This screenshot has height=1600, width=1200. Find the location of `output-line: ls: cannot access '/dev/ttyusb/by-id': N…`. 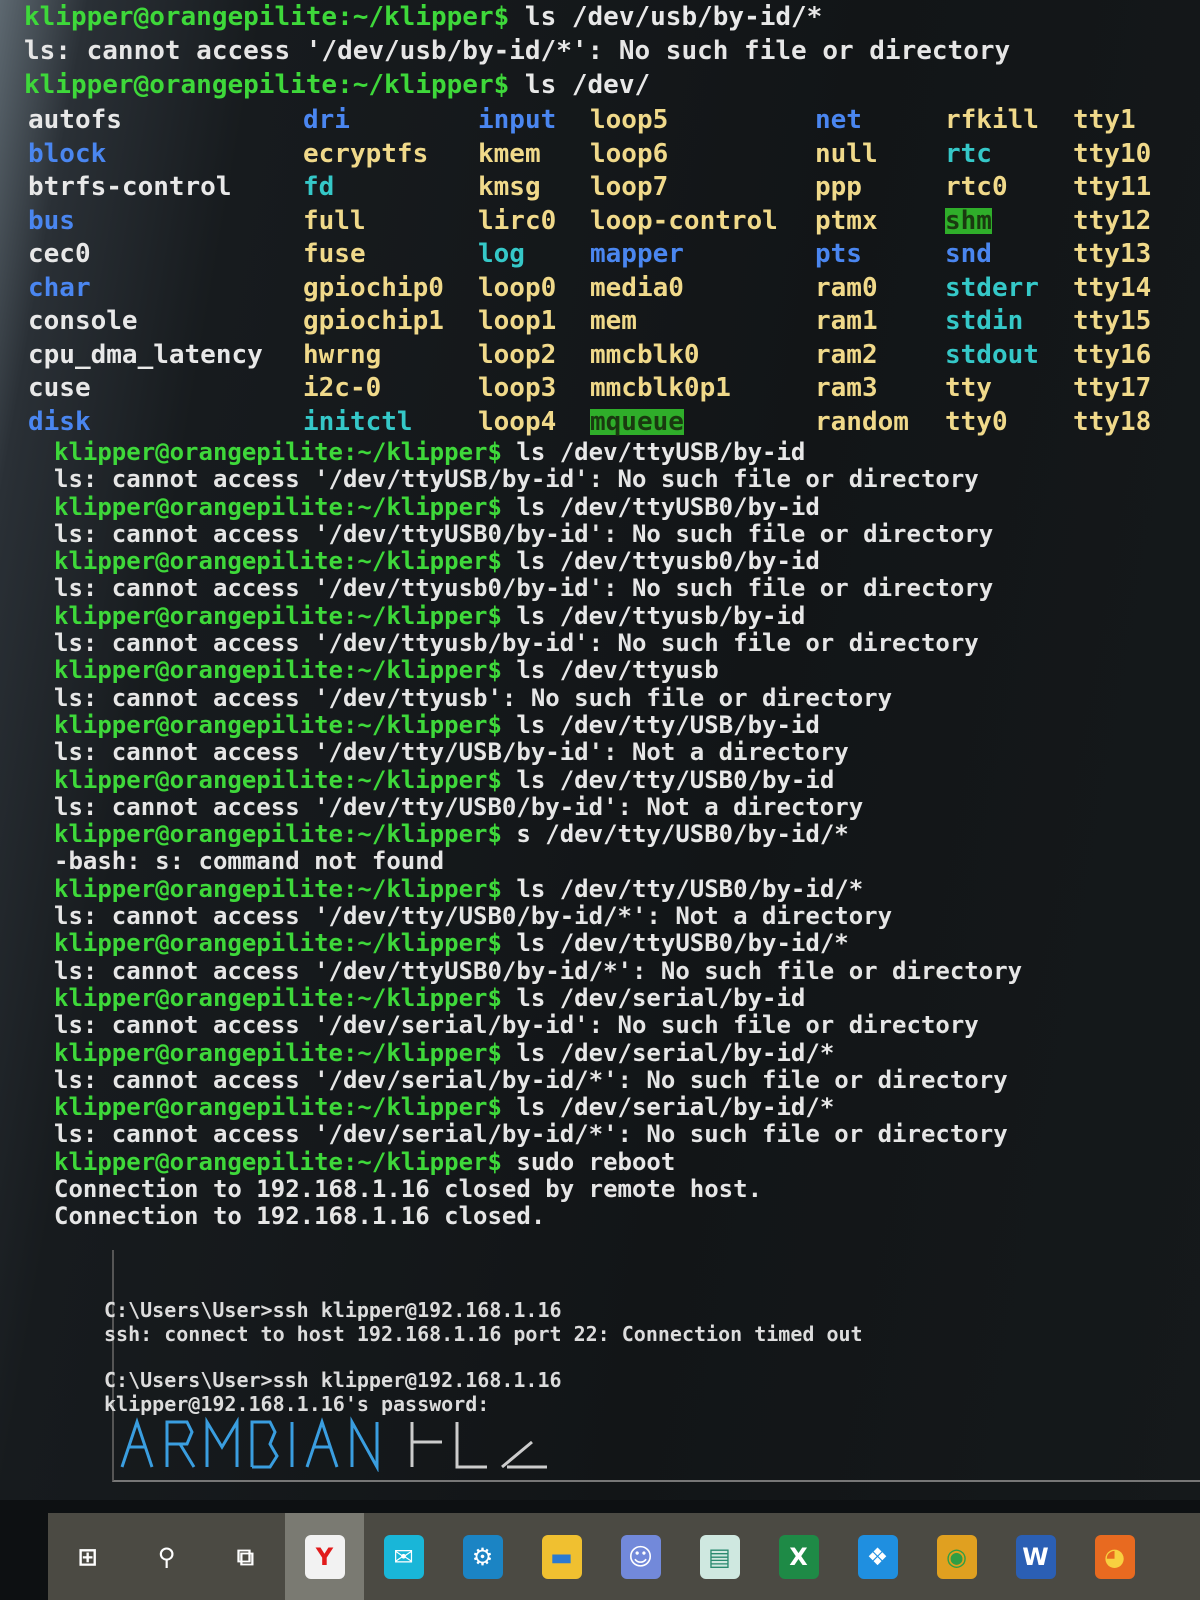

output-line: ls: cannot access '/dev/ttyusb/by-id': N… is located at coordinates (516, 643).